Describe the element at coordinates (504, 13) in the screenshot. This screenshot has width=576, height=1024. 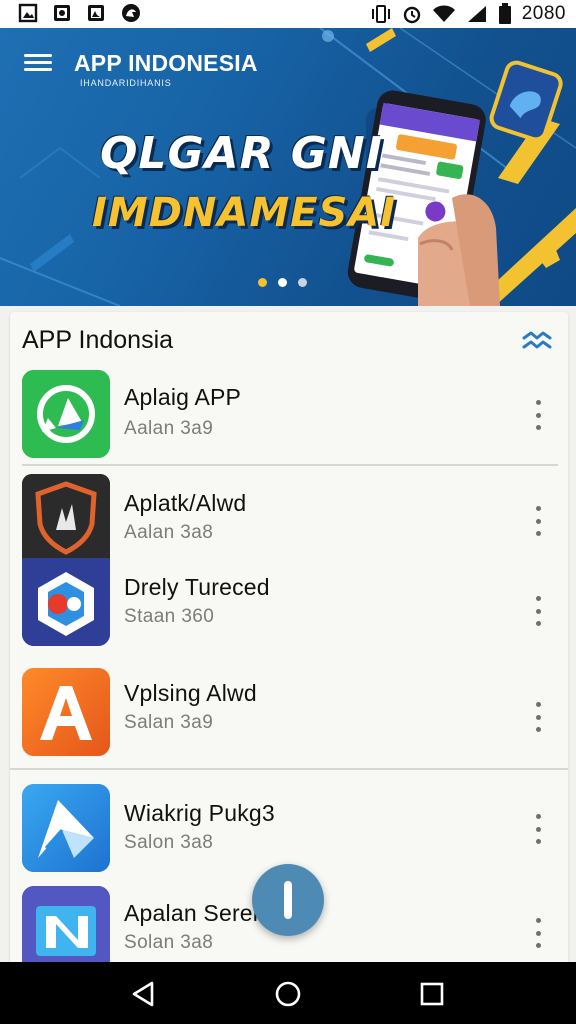
I see `battery-icon` at that location.